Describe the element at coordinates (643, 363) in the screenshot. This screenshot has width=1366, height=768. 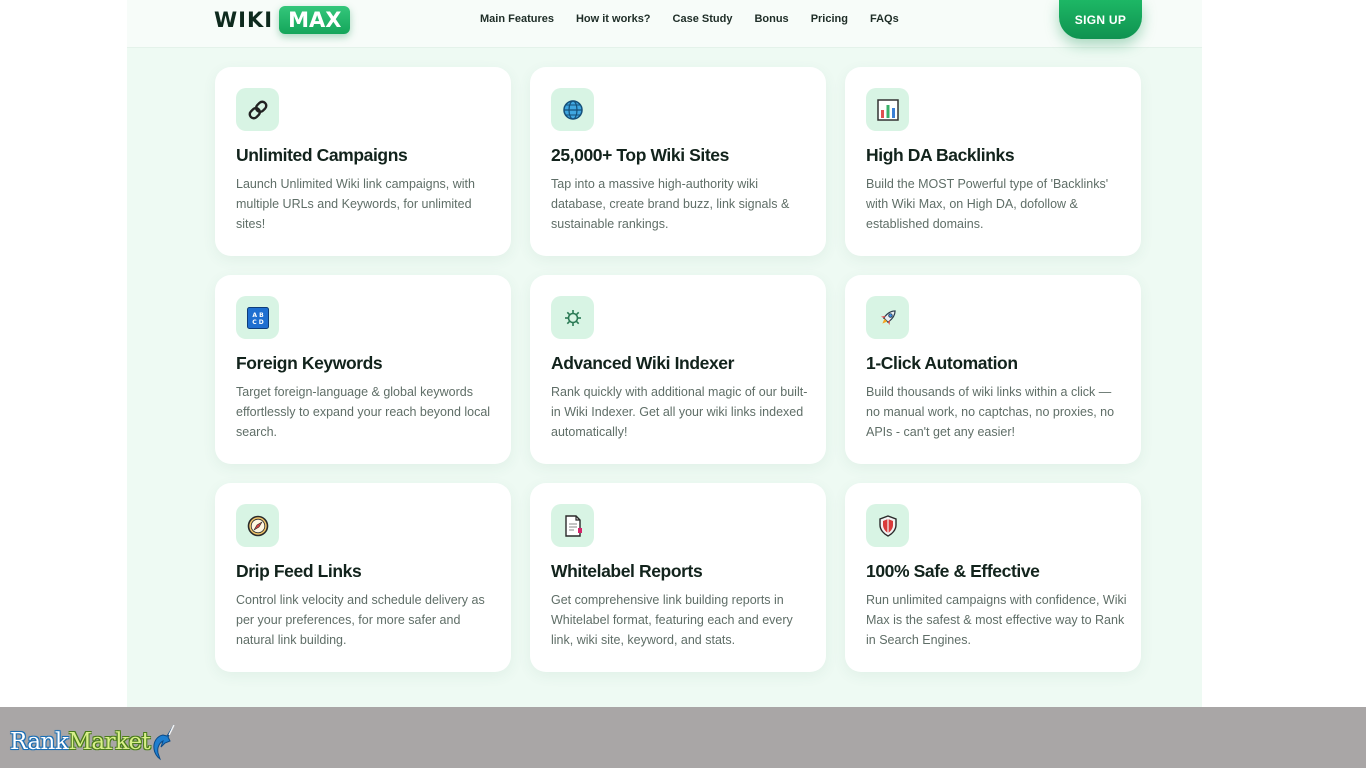
I see `feature-title: Advanced Wiki Indexer` at that location.